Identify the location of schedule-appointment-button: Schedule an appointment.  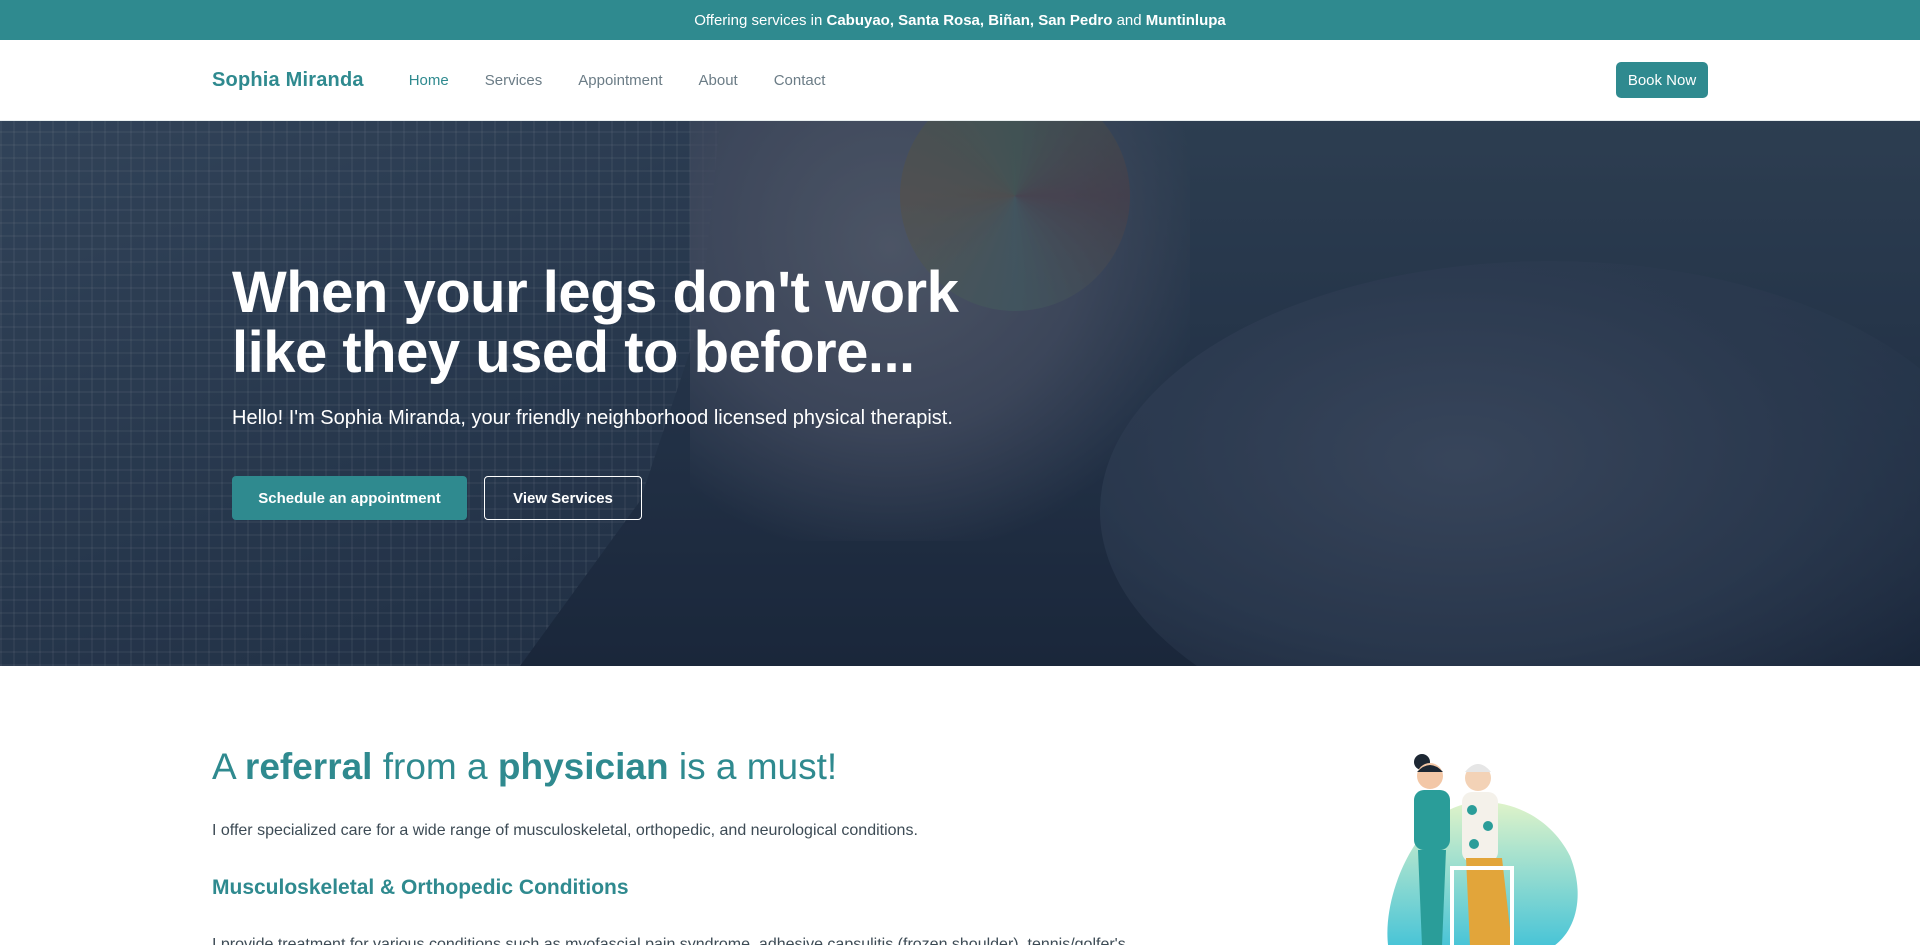
(349, 498).